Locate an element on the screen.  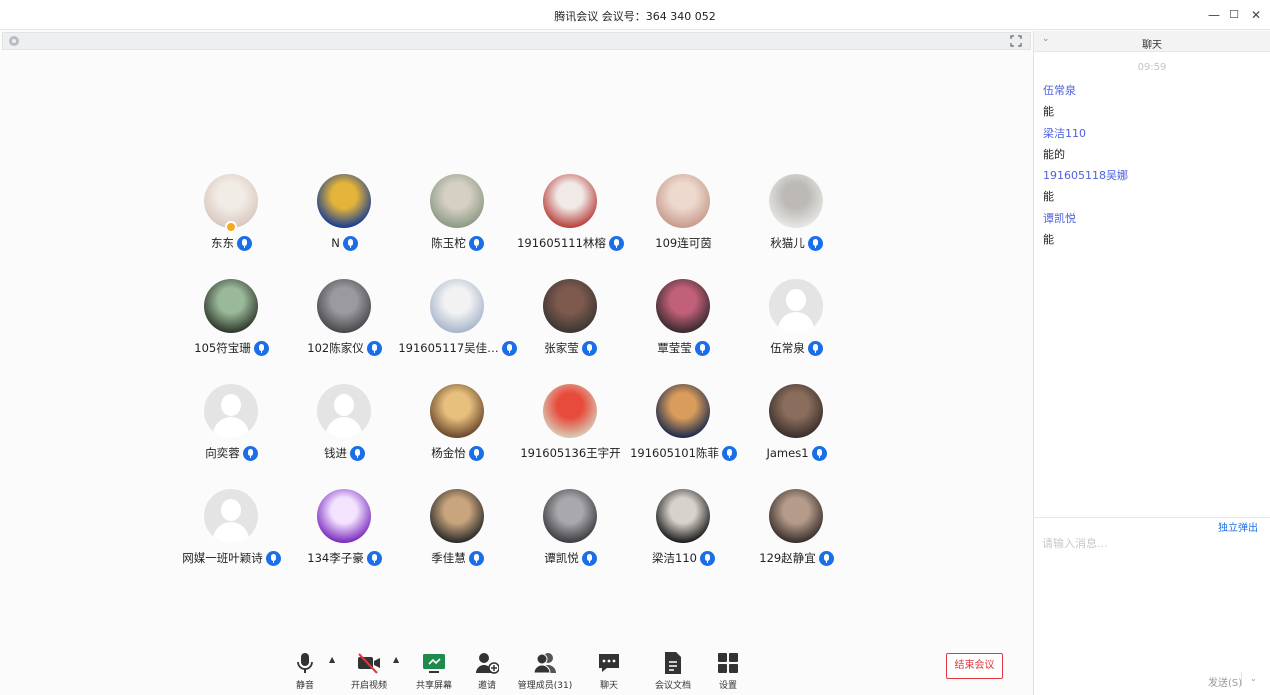
participant-name: 秋猫儿 is located at coordinates (787, 243).